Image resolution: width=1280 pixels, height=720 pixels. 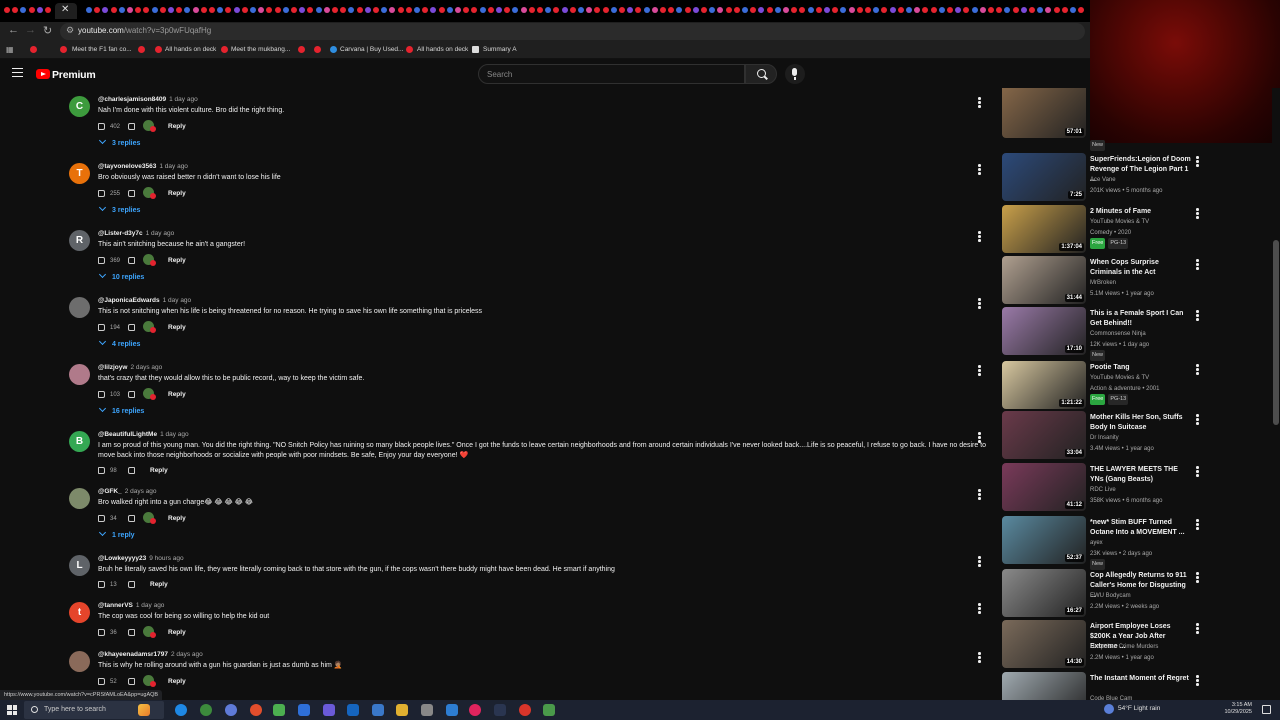 I want to click on video-channel: MrBroken, so click(x=1145, y=283).